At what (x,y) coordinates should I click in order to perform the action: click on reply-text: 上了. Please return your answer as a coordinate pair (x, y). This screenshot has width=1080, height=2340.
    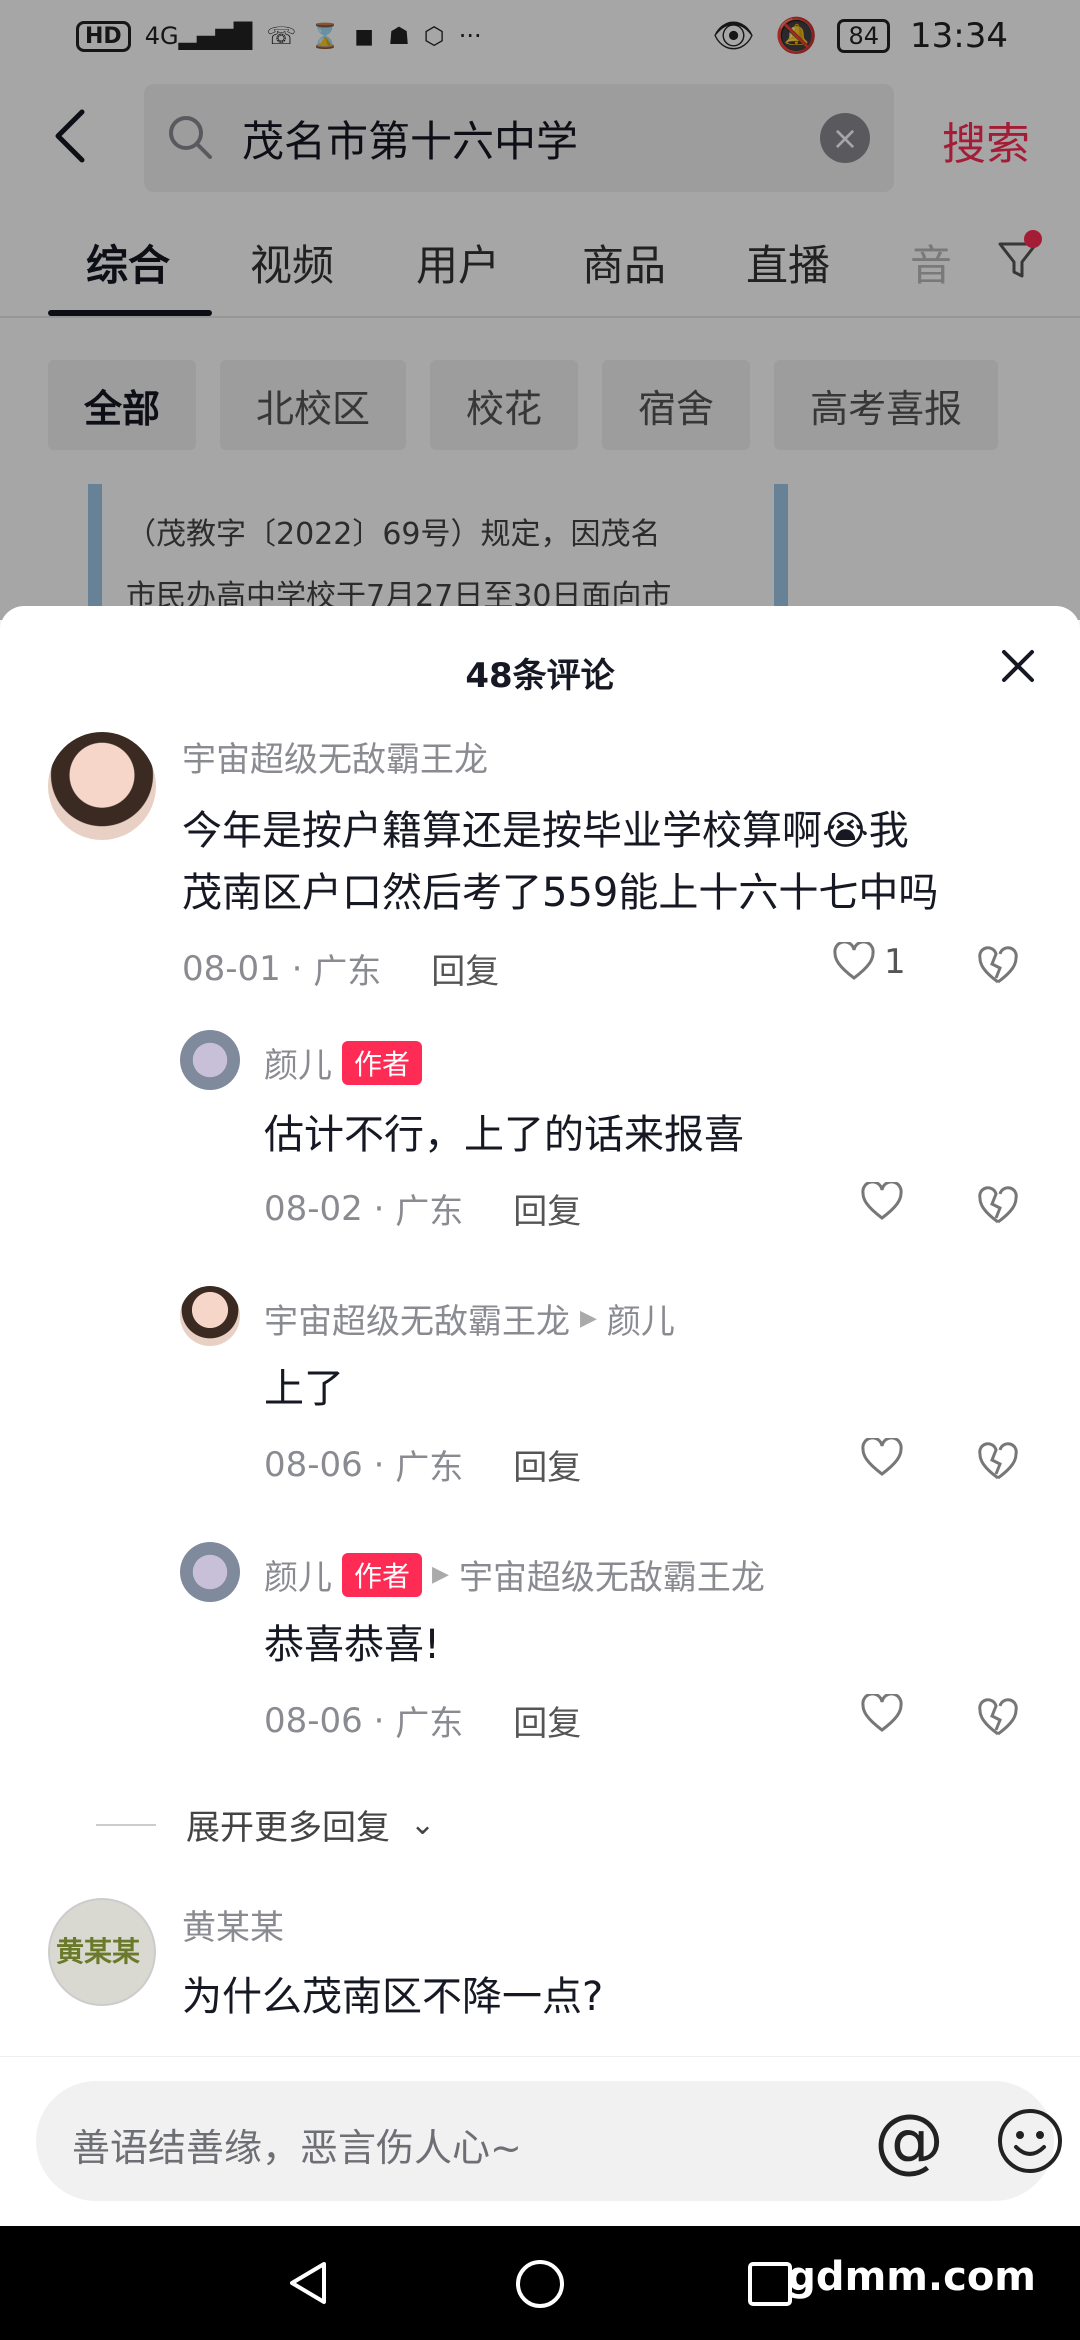
    Looking at the image, I should click on (304, 1389).